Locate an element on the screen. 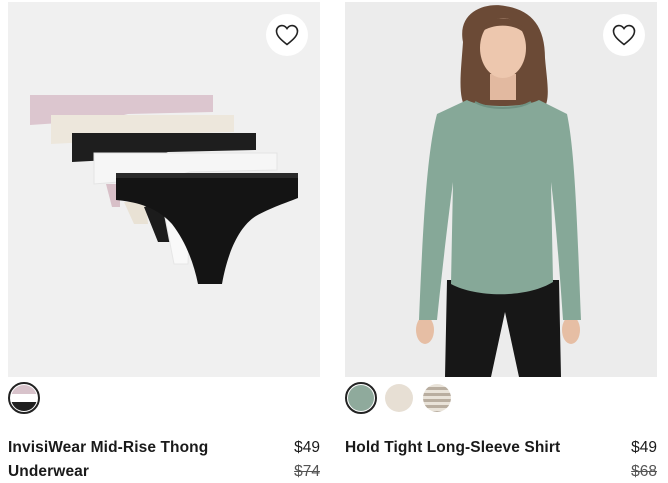 This screenshot has width=668, height=483. oat-swatch-color is located at coordinates (399, 398).